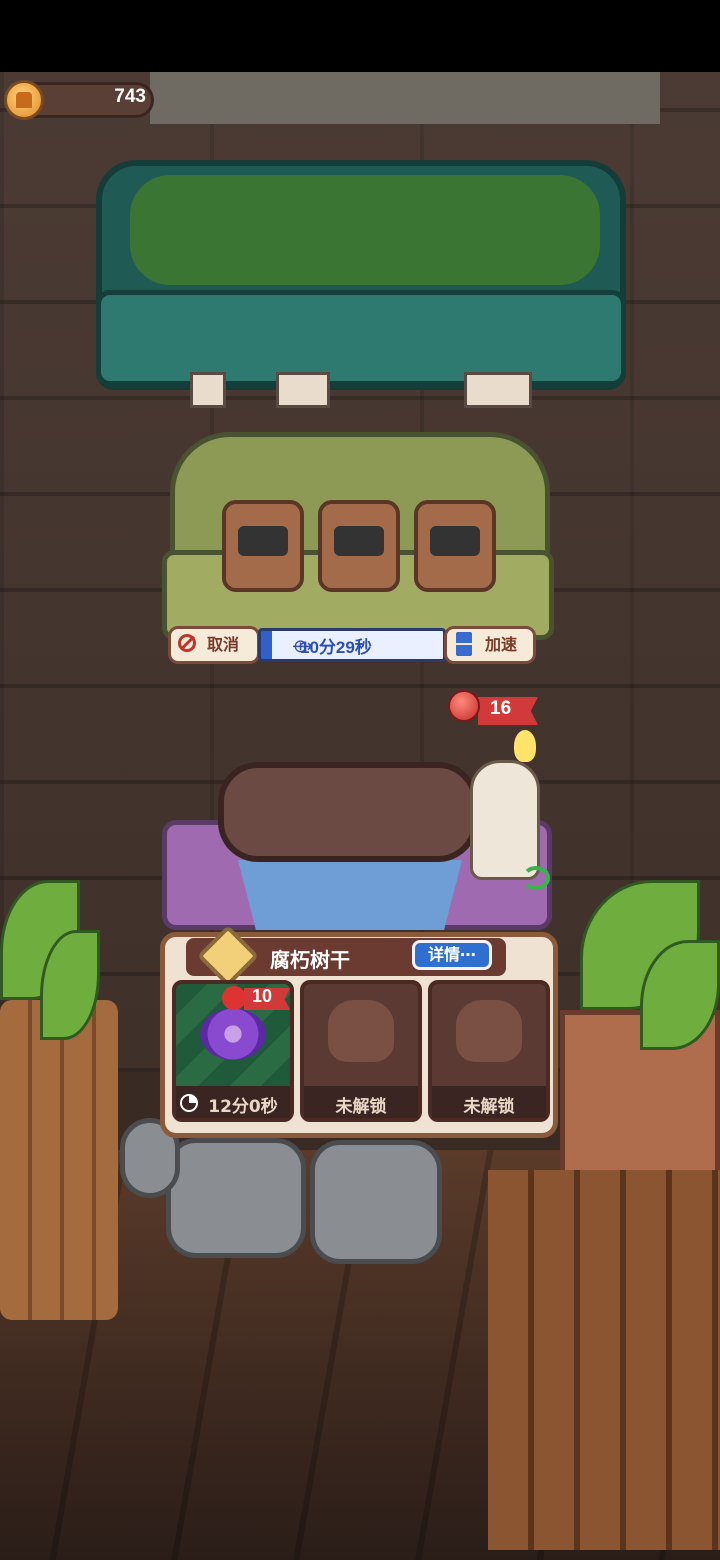 The height and width of the screenshot is (1560, 720). I want to click on craft-timer: 10分29秒, so click(336, 647).